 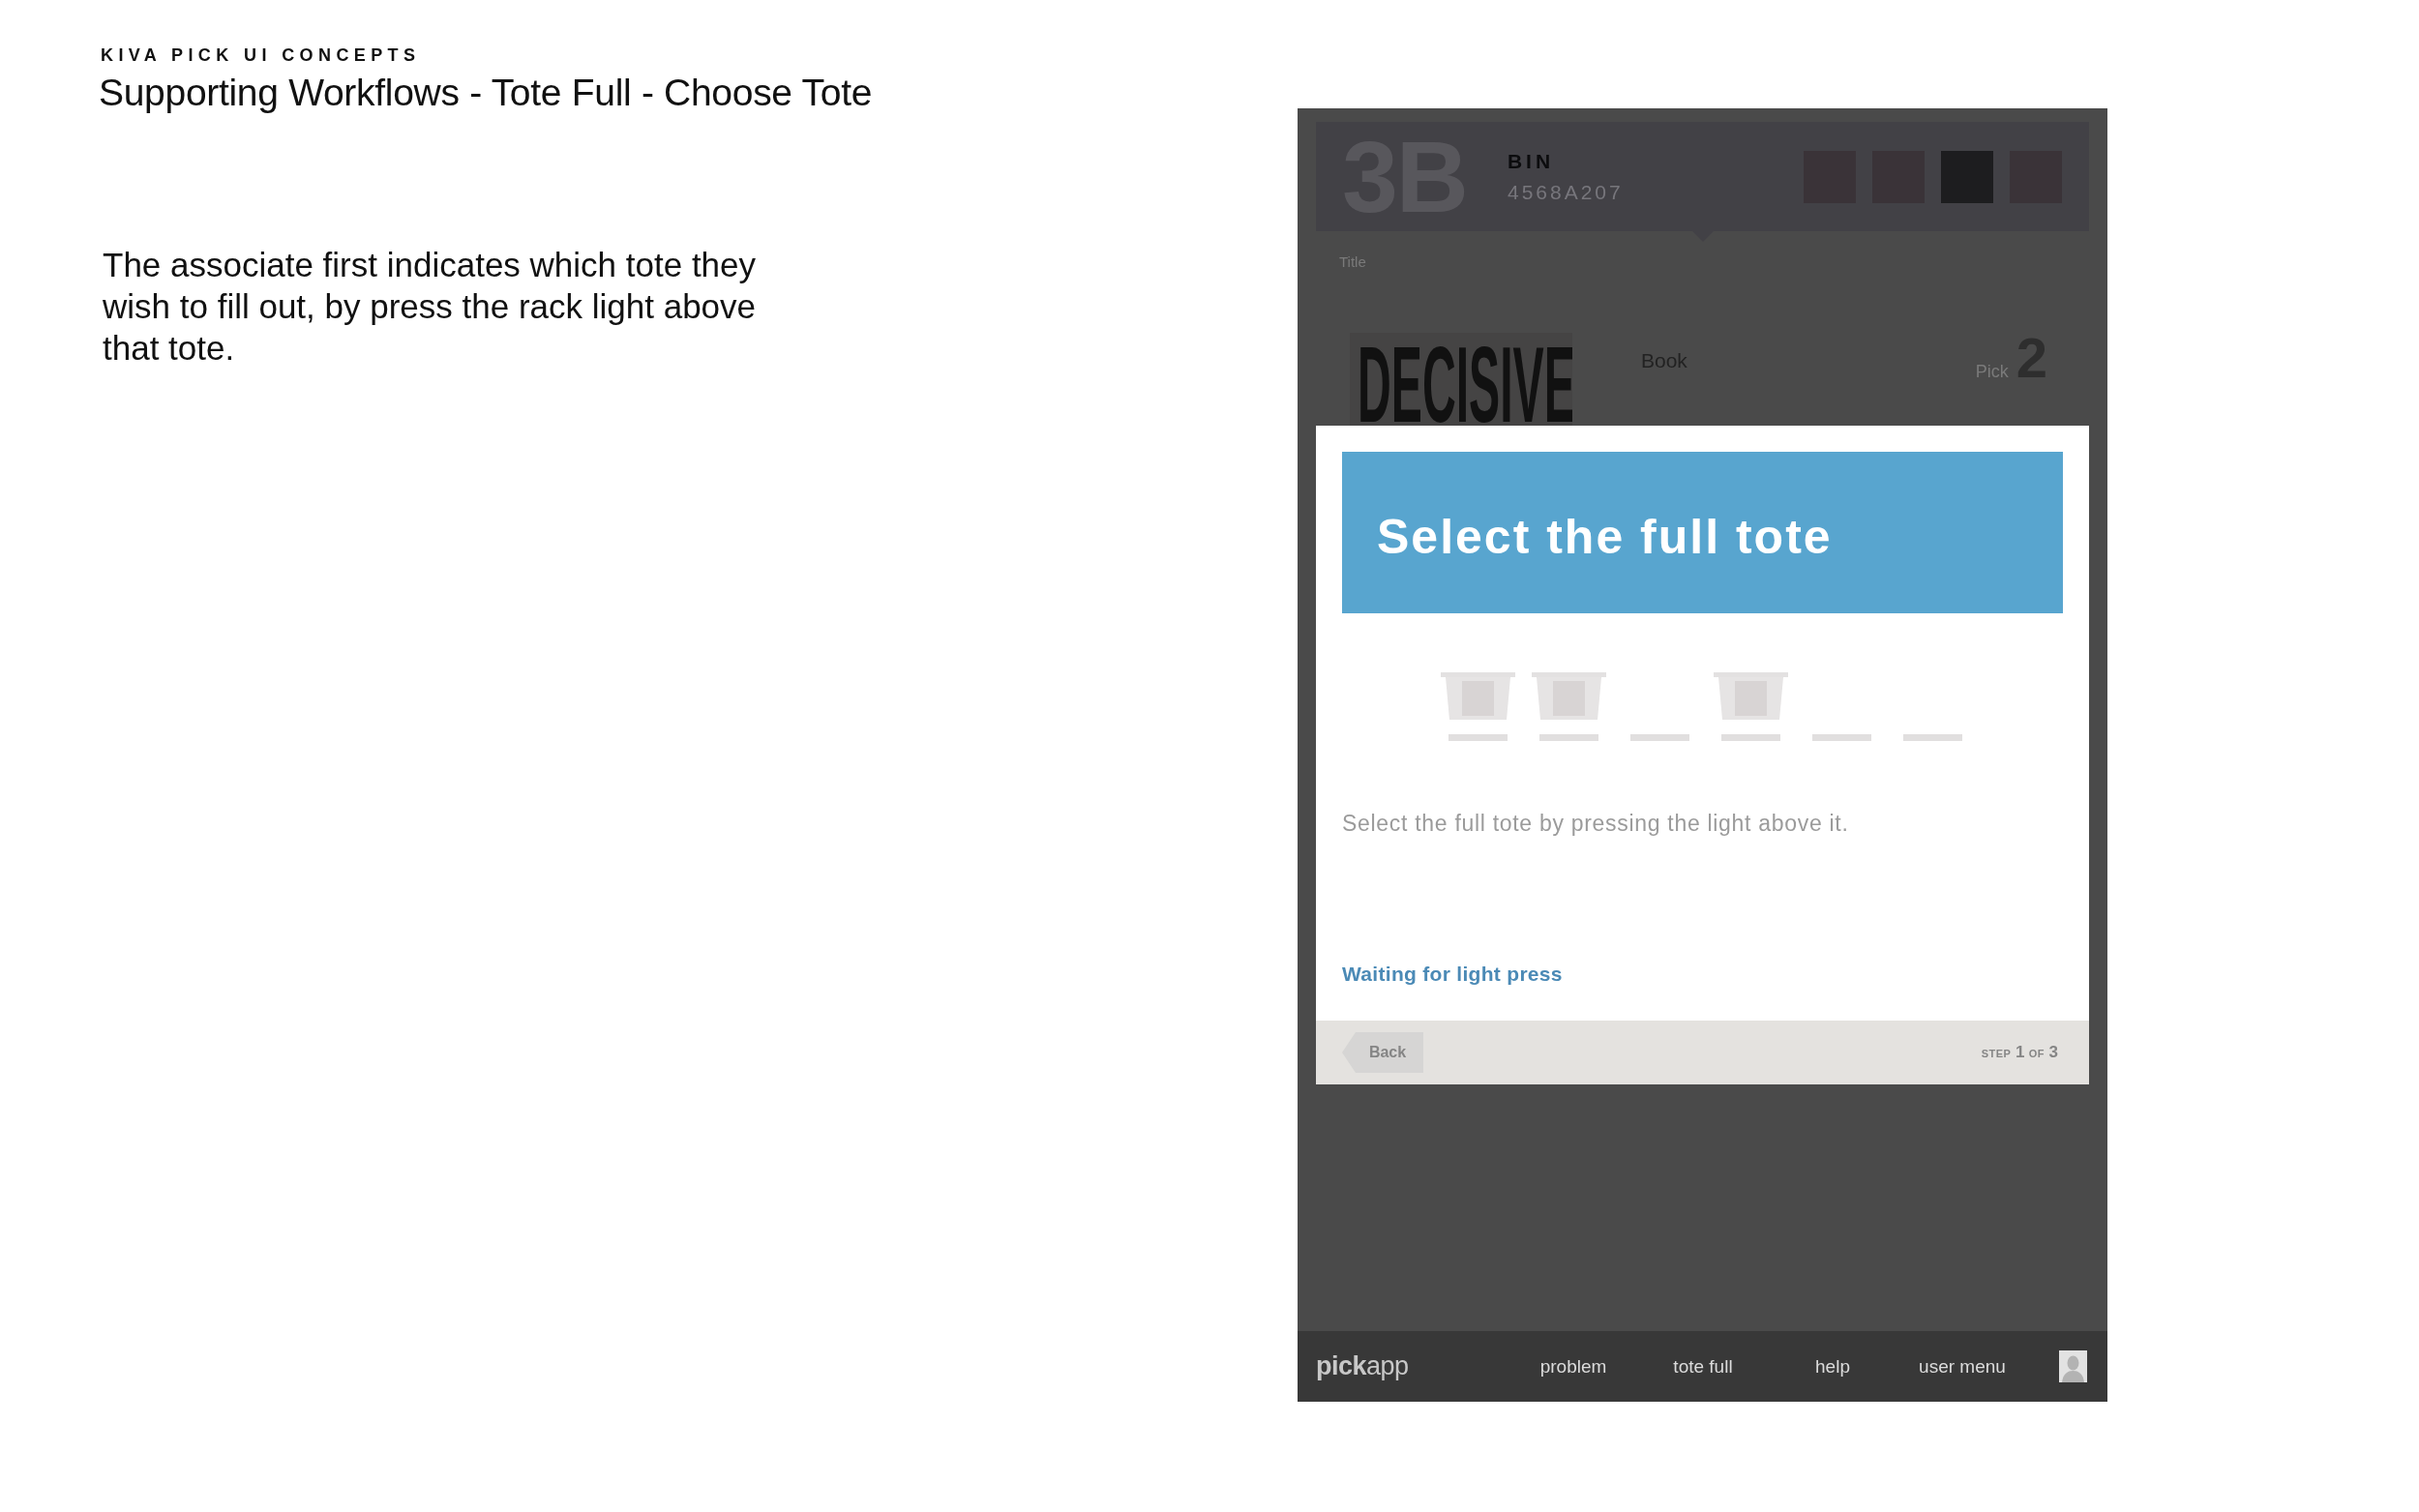 What do you see at coordinates (1596, 823) in the screenshot?
I see `instruction-text: Select the full tote by pressing the light above it.` at bounding box center [1596, 823].